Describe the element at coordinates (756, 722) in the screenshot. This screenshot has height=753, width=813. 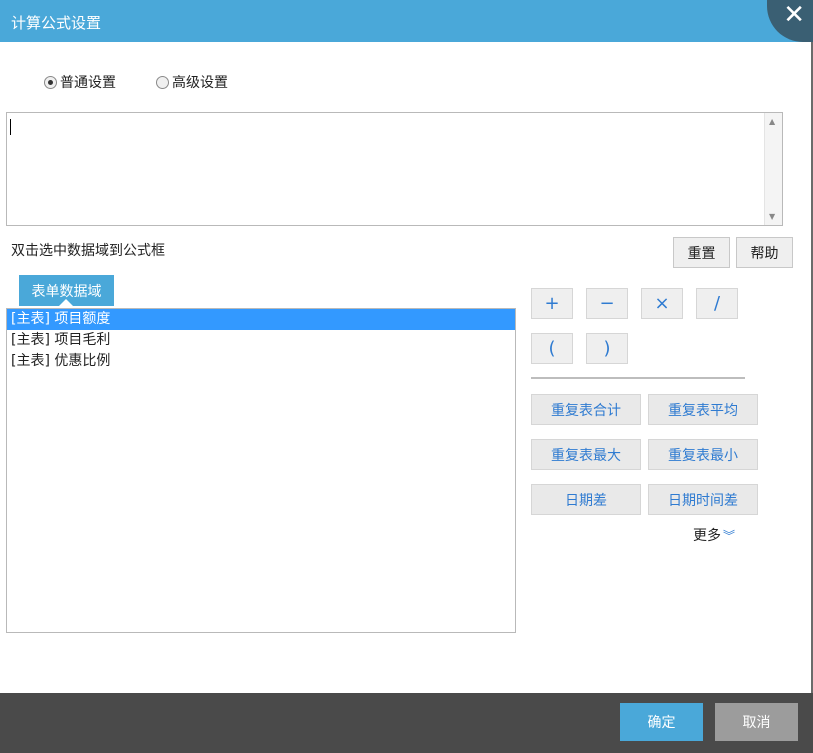
I see `cancel-button: 取消` at that location.